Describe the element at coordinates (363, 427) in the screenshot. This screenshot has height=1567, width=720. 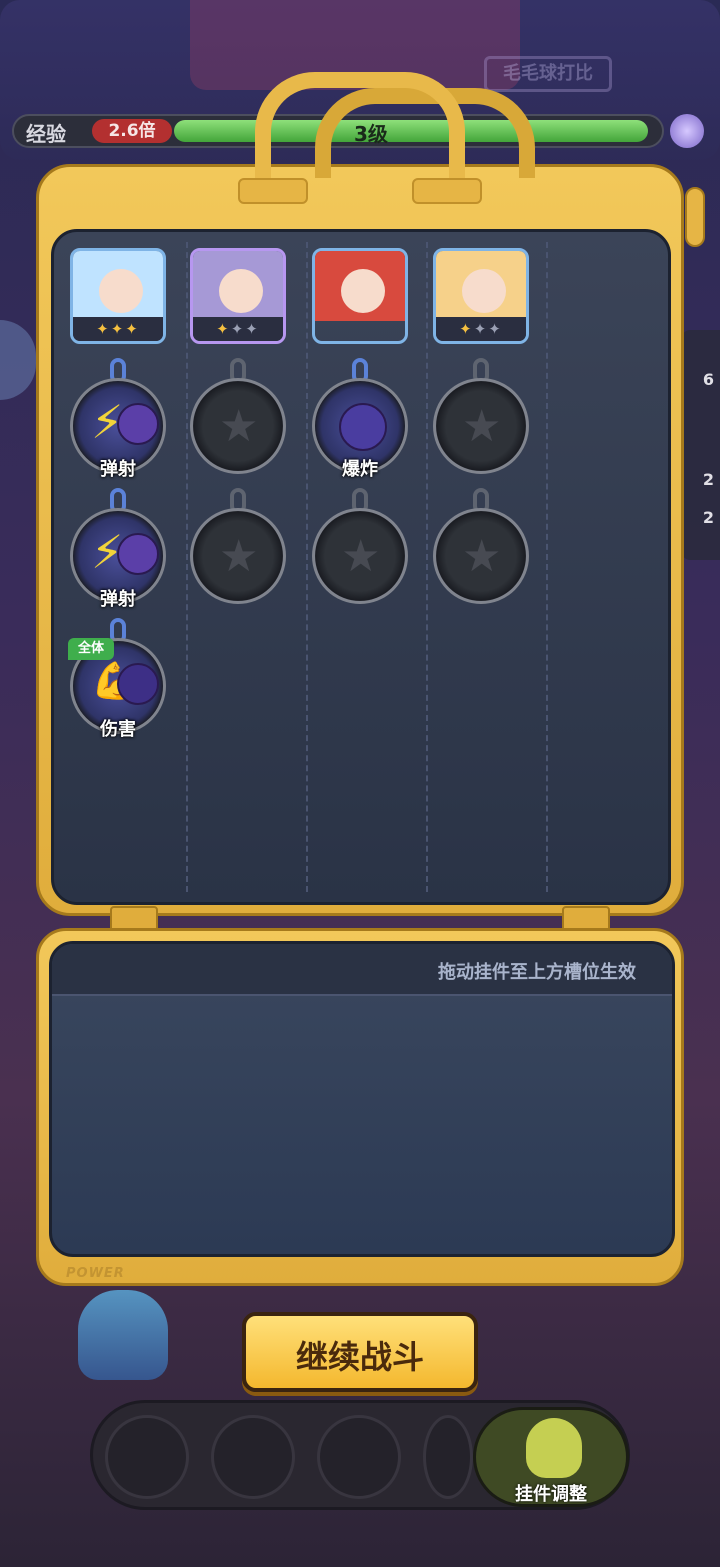
I see `bomb-monster-icon` at that location.